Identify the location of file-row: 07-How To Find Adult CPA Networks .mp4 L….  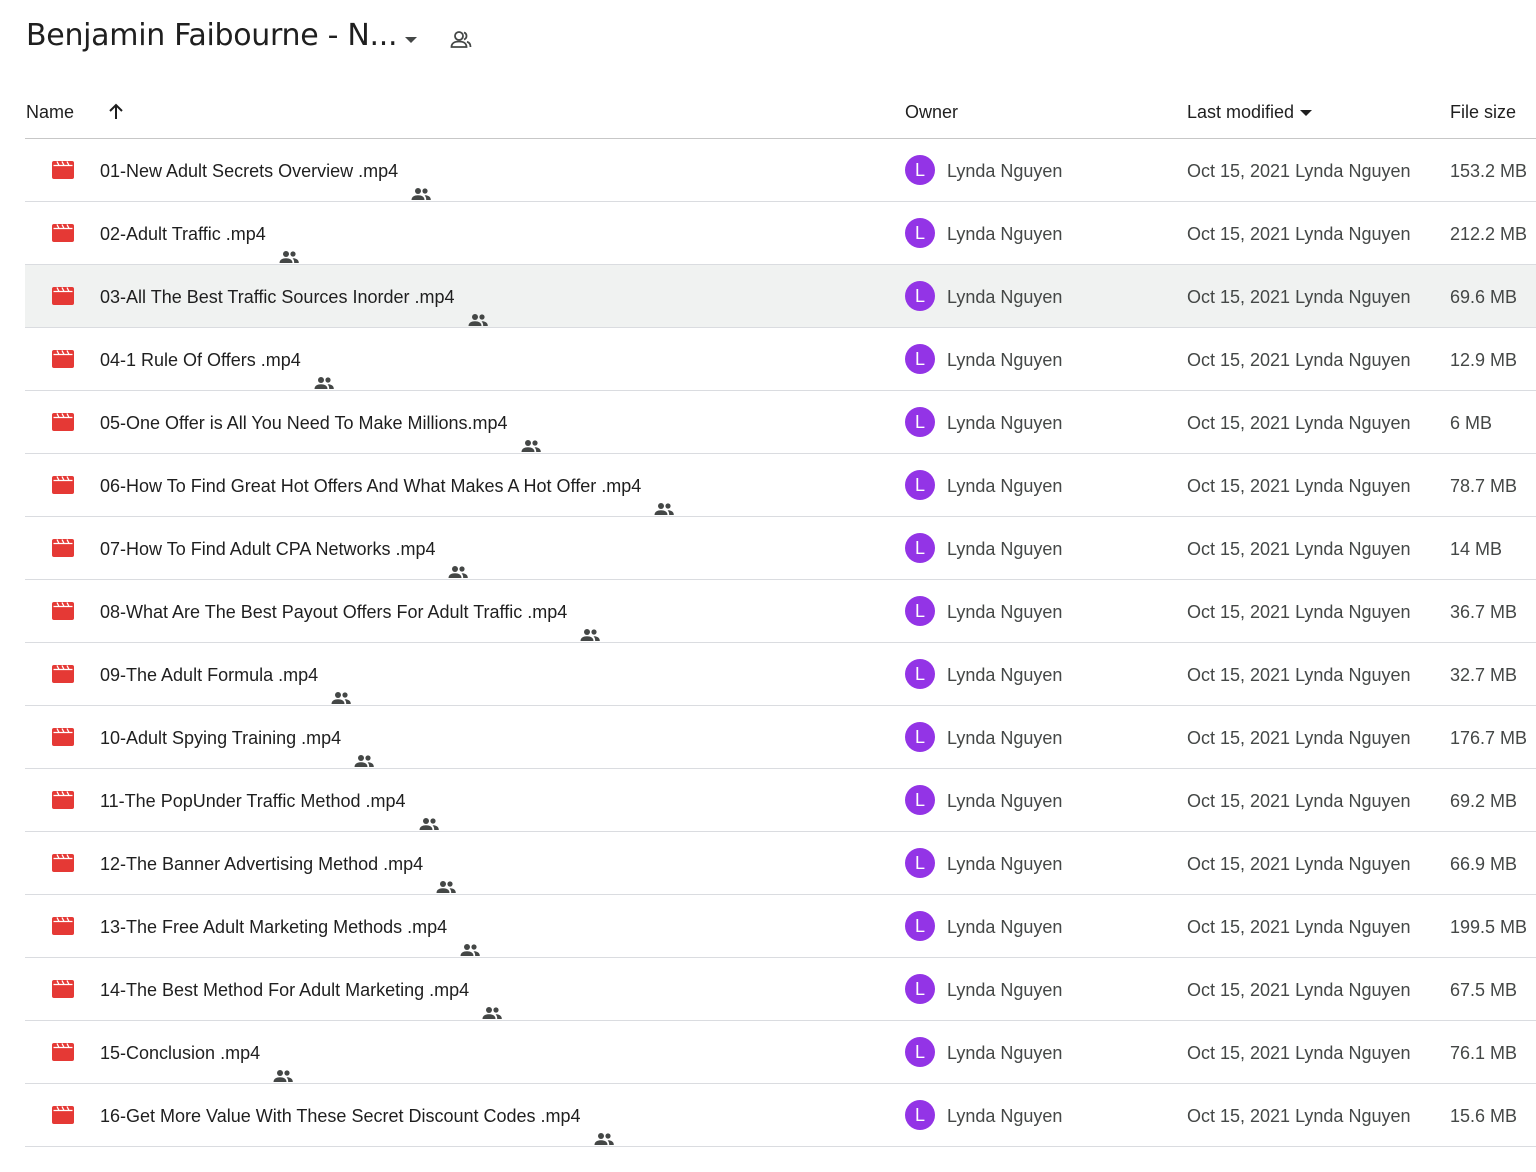
(780, 548).